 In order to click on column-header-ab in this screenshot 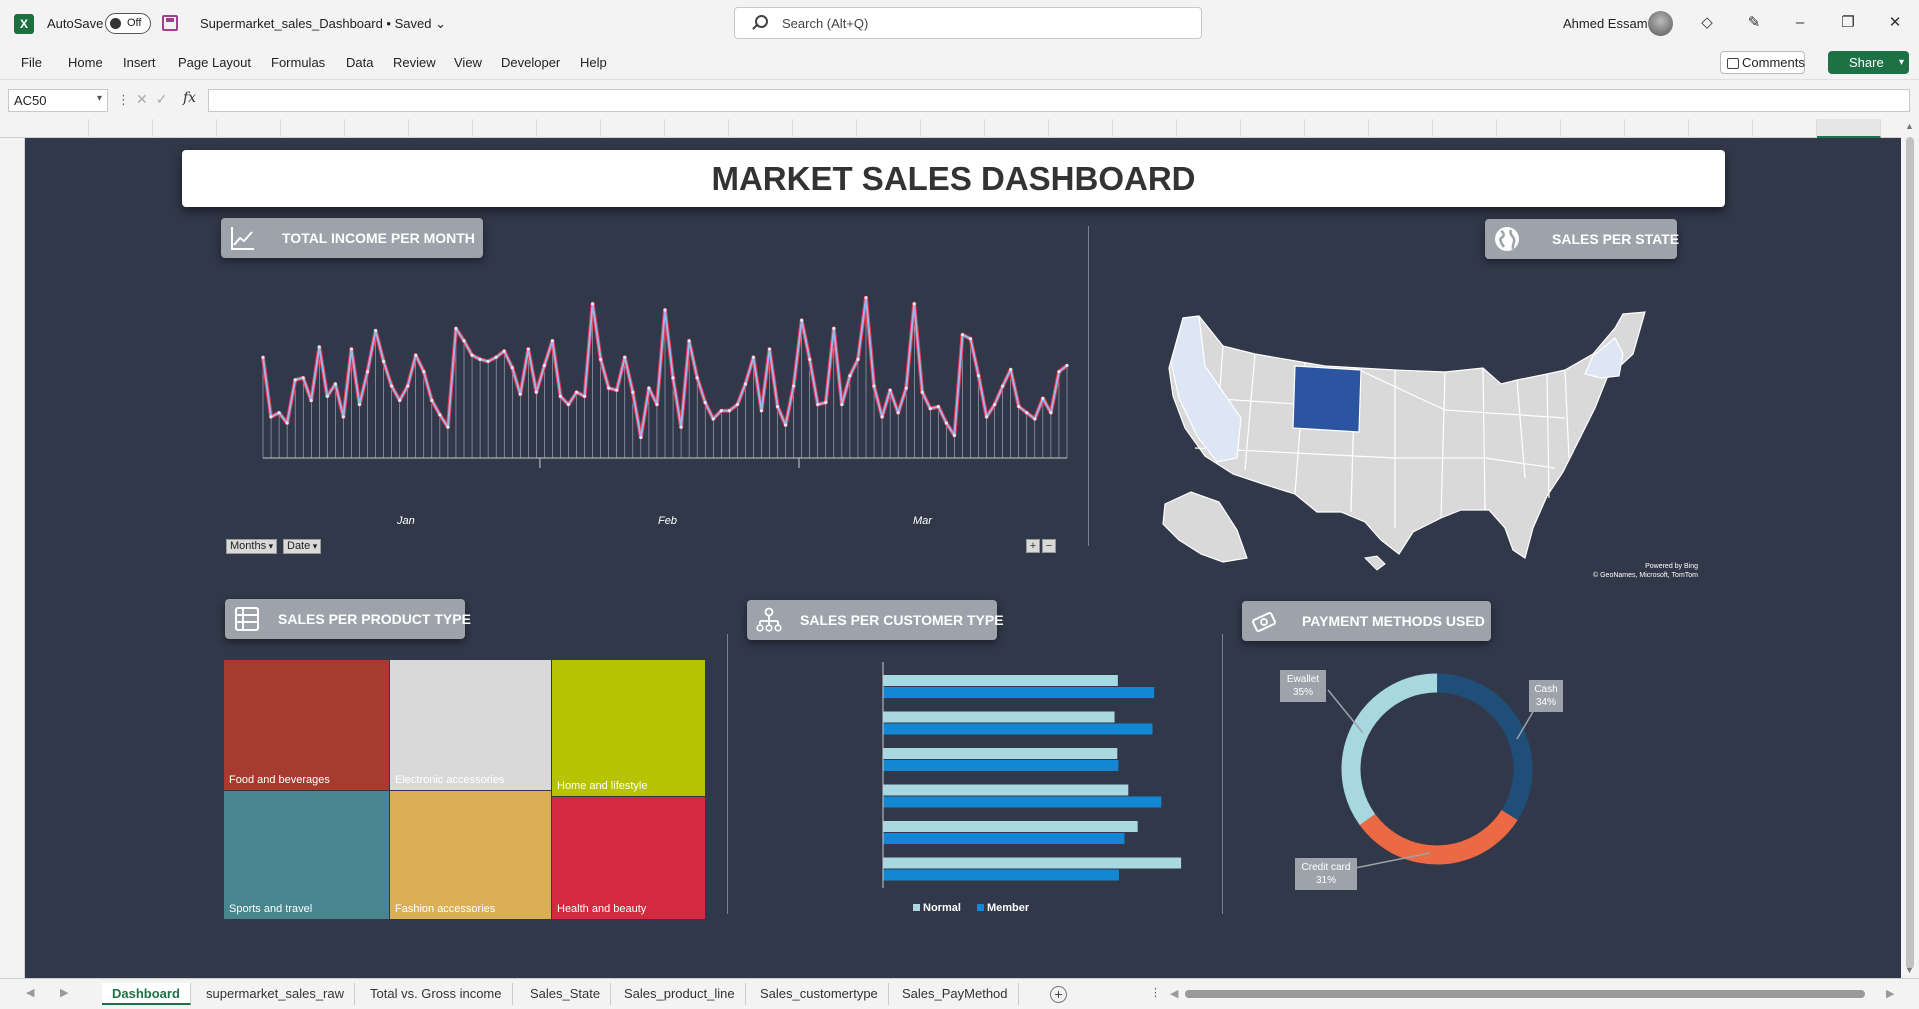, I will do `click(1785, 128)`.